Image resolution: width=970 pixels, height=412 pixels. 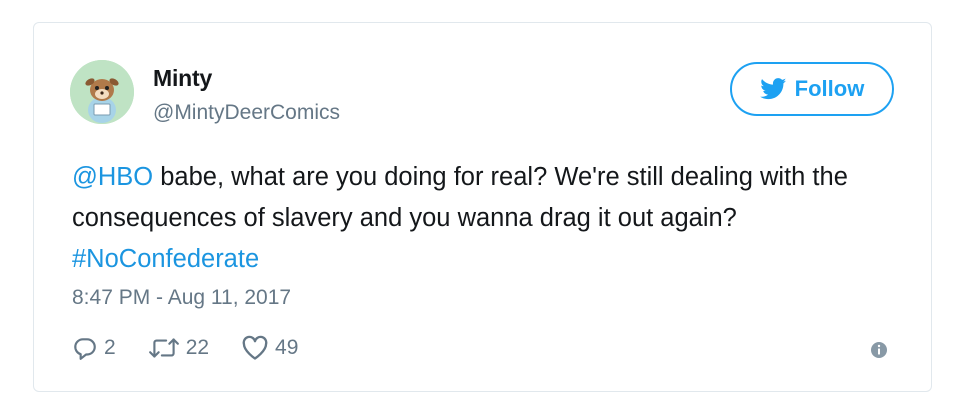 I want to click on tweet-actions: 2 22 49, so click(x=201, y=348).